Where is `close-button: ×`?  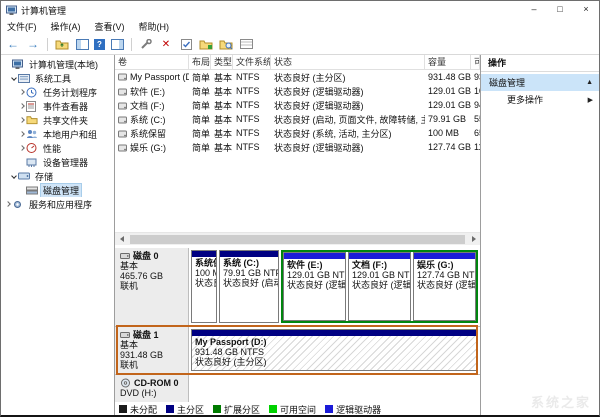
close-button: × is located at coordinates (586, 10).